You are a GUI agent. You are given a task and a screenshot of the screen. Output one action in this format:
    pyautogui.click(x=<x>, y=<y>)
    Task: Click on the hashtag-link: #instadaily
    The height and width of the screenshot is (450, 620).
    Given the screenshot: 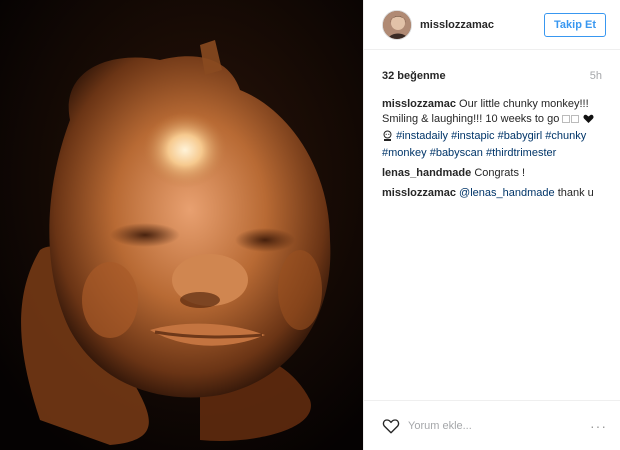 What is the action you would take?
    pyautogui.click(x=422, y=136)
    